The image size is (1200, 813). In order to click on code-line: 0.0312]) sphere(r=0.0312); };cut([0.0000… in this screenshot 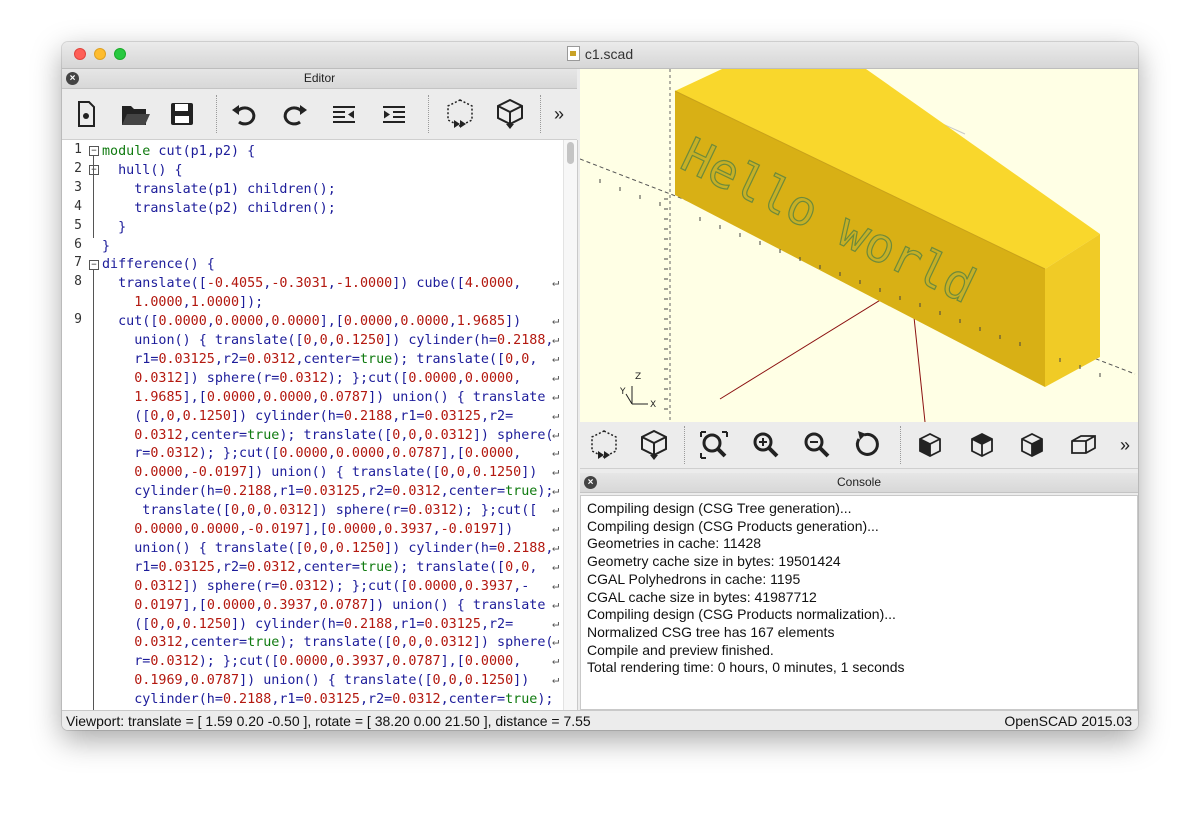, I will do `click(315, 586)`.